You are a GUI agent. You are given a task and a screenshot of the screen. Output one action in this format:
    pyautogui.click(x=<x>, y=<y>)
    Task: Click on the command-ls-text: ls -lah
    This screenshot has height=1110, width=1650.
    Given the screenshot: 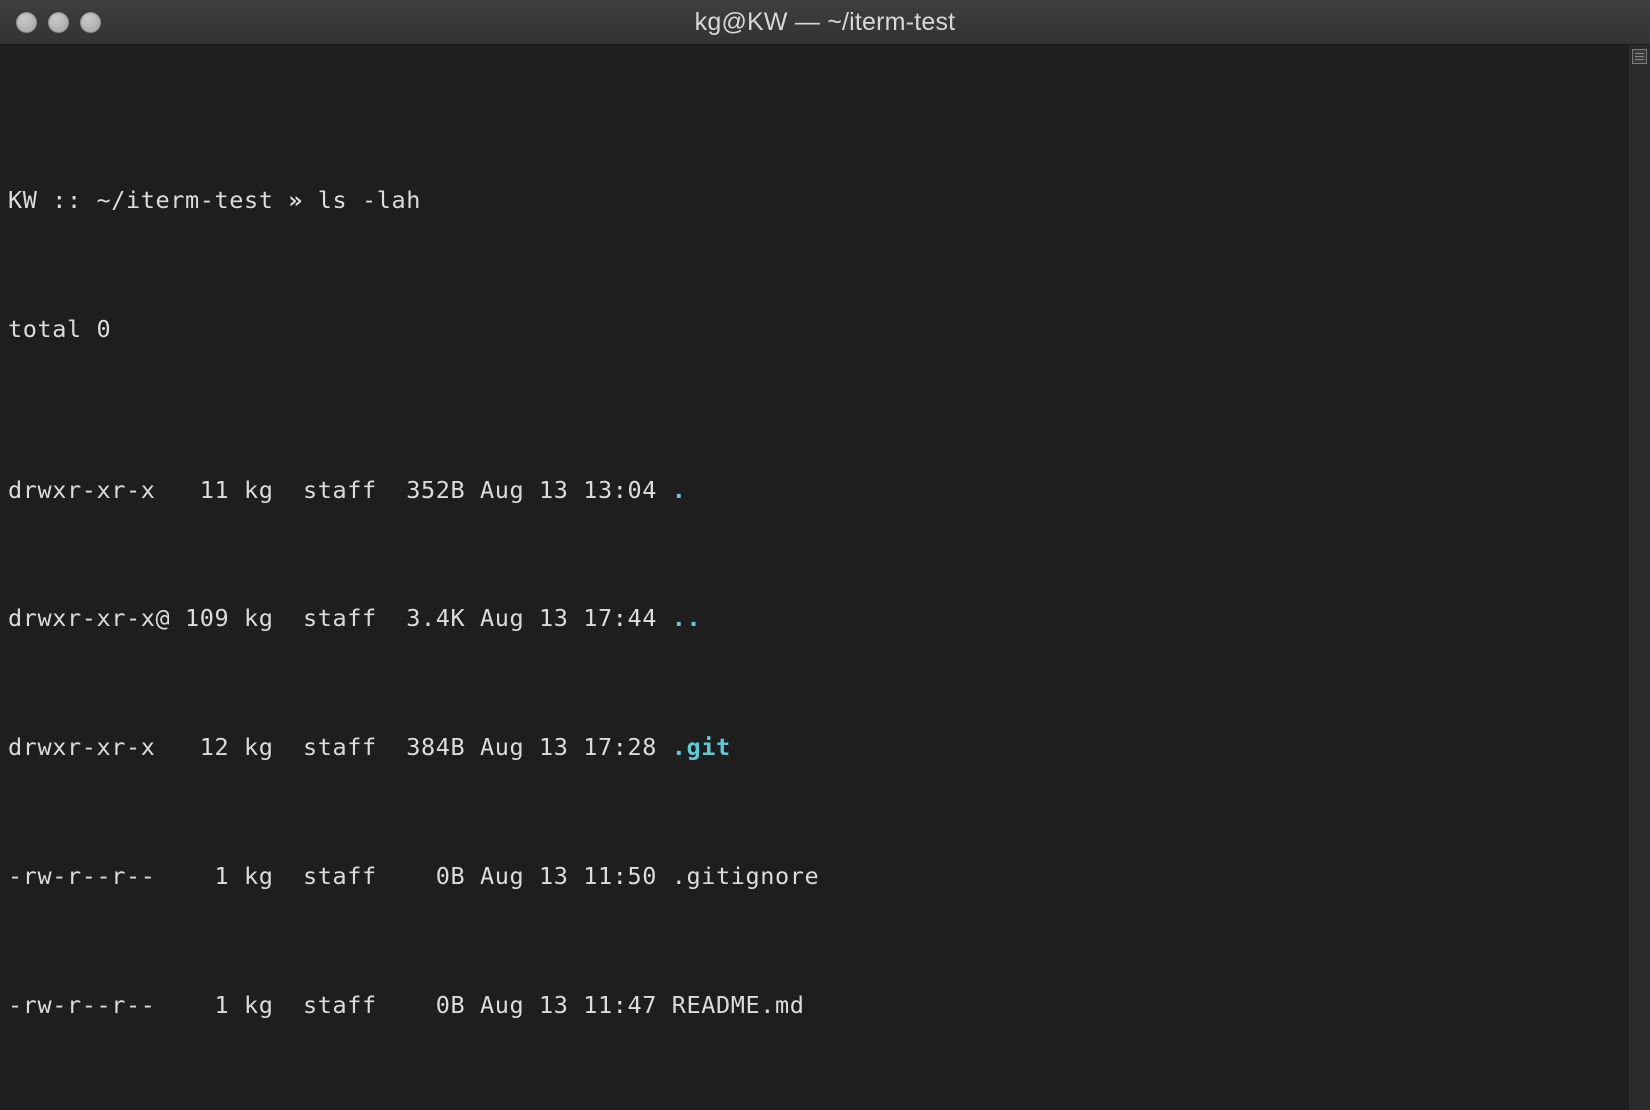 What is the action you would take?
    pyautogui.click(x=369, y=199)
    